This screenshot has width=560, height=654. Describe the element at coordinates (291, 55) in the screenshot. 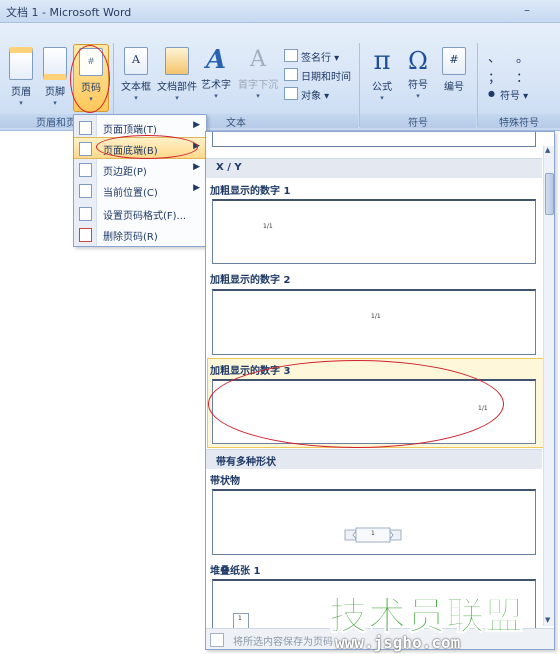

I see `signature-line-icon` at that location.